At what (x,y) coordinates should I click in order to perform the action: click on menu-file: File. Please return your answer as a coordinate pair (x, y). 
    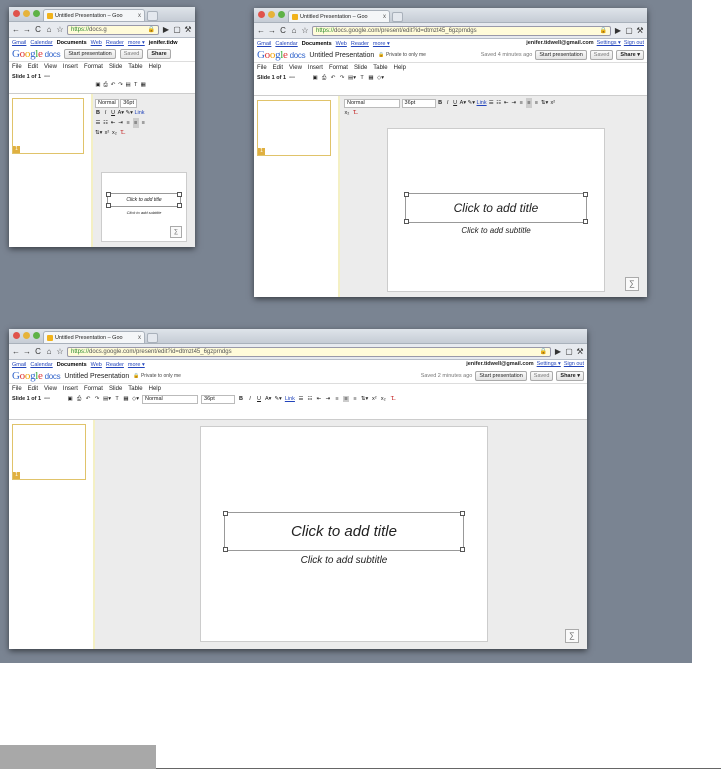
    Looking at the image, I should click on (17, 389).